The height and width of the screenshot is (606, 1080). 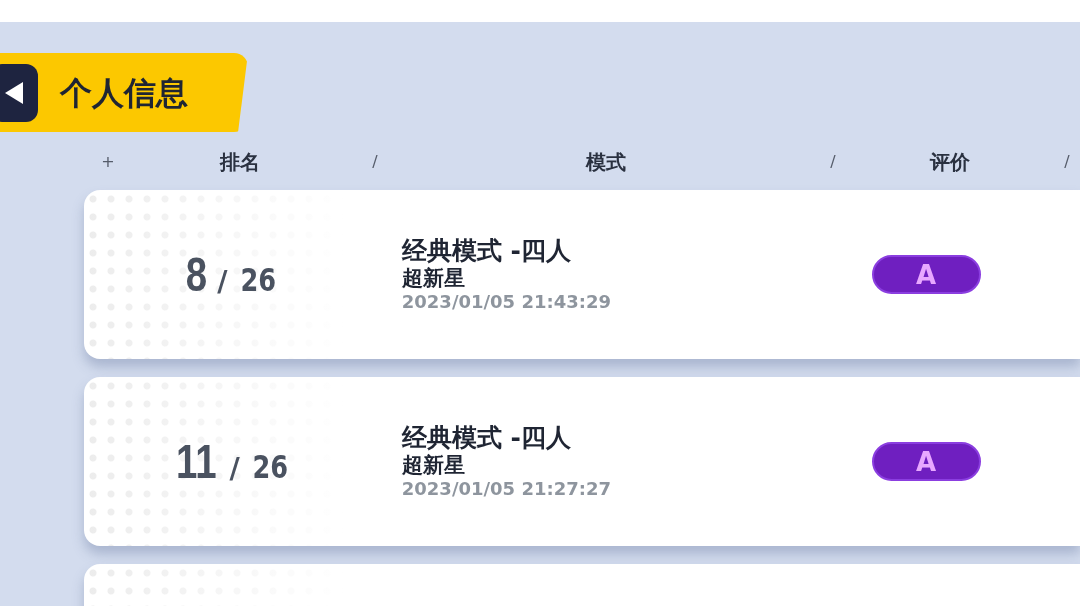 What do you see at coordinates (196, 461) in the screenshot?
I see `rank-number: 11` at bounding box center [196, 461].